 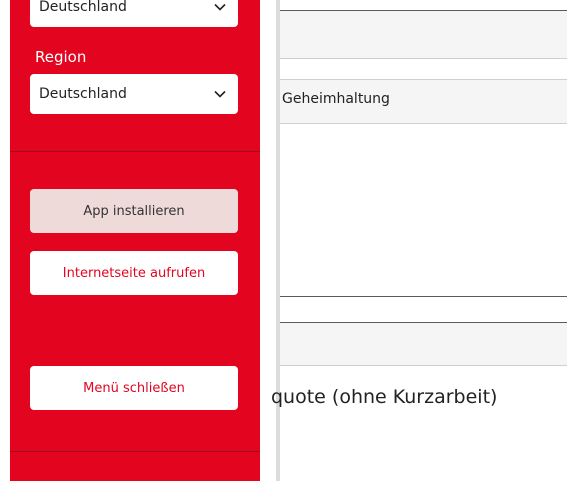 I want to click on region-select-value: Deutschland, so click(x=83, y=94).